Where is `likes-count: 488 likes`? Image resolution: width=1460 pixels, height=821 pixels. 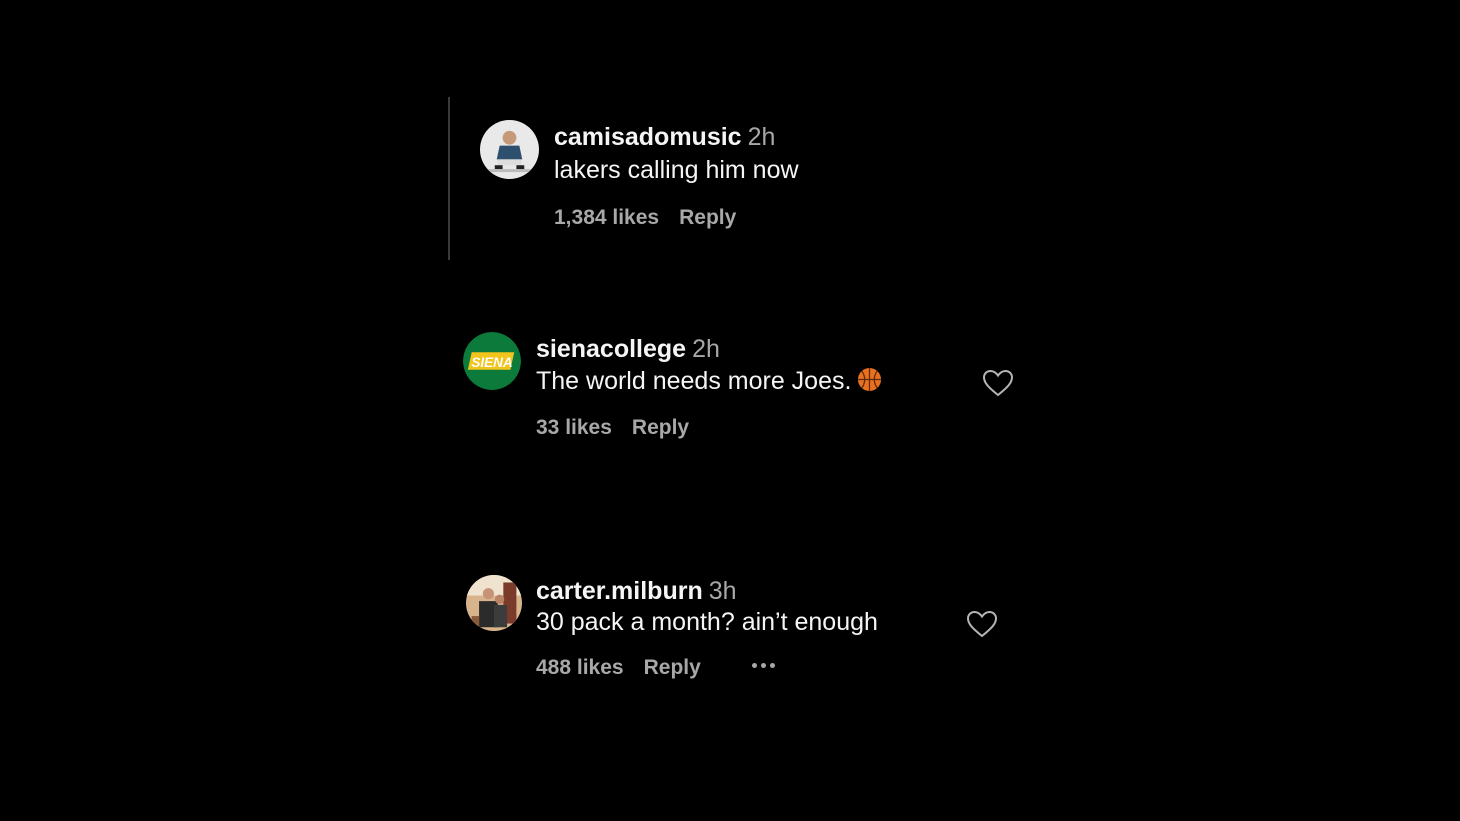
likes-count: 488 likes is located at coordinates (580, 667).